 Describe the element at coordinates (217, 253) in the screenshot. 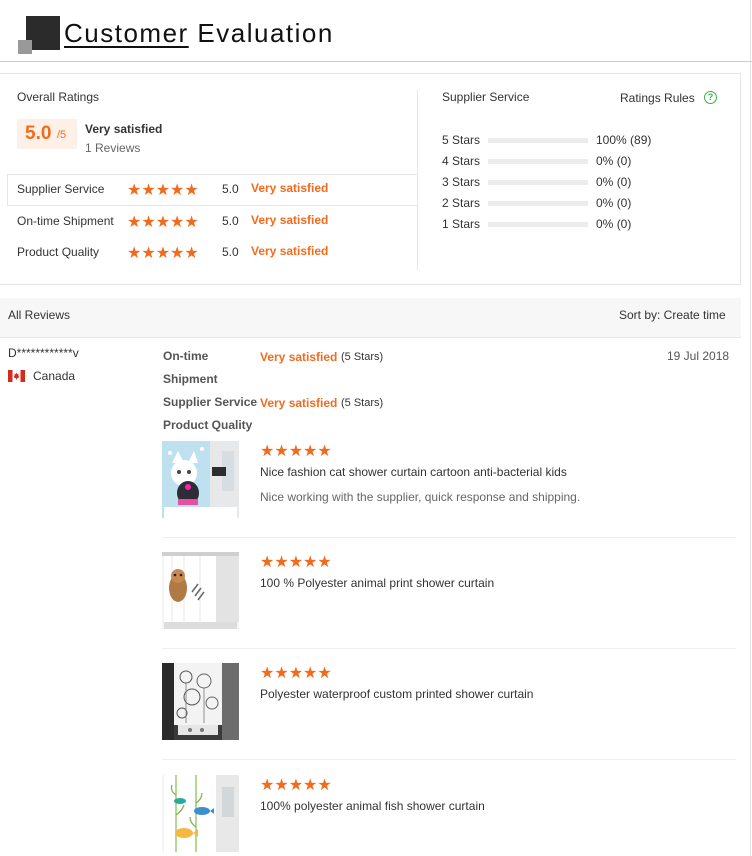

I see `dimension-row-product-quality: Product Quality ★★★★★ 5.0 Very satisfied` at that location.